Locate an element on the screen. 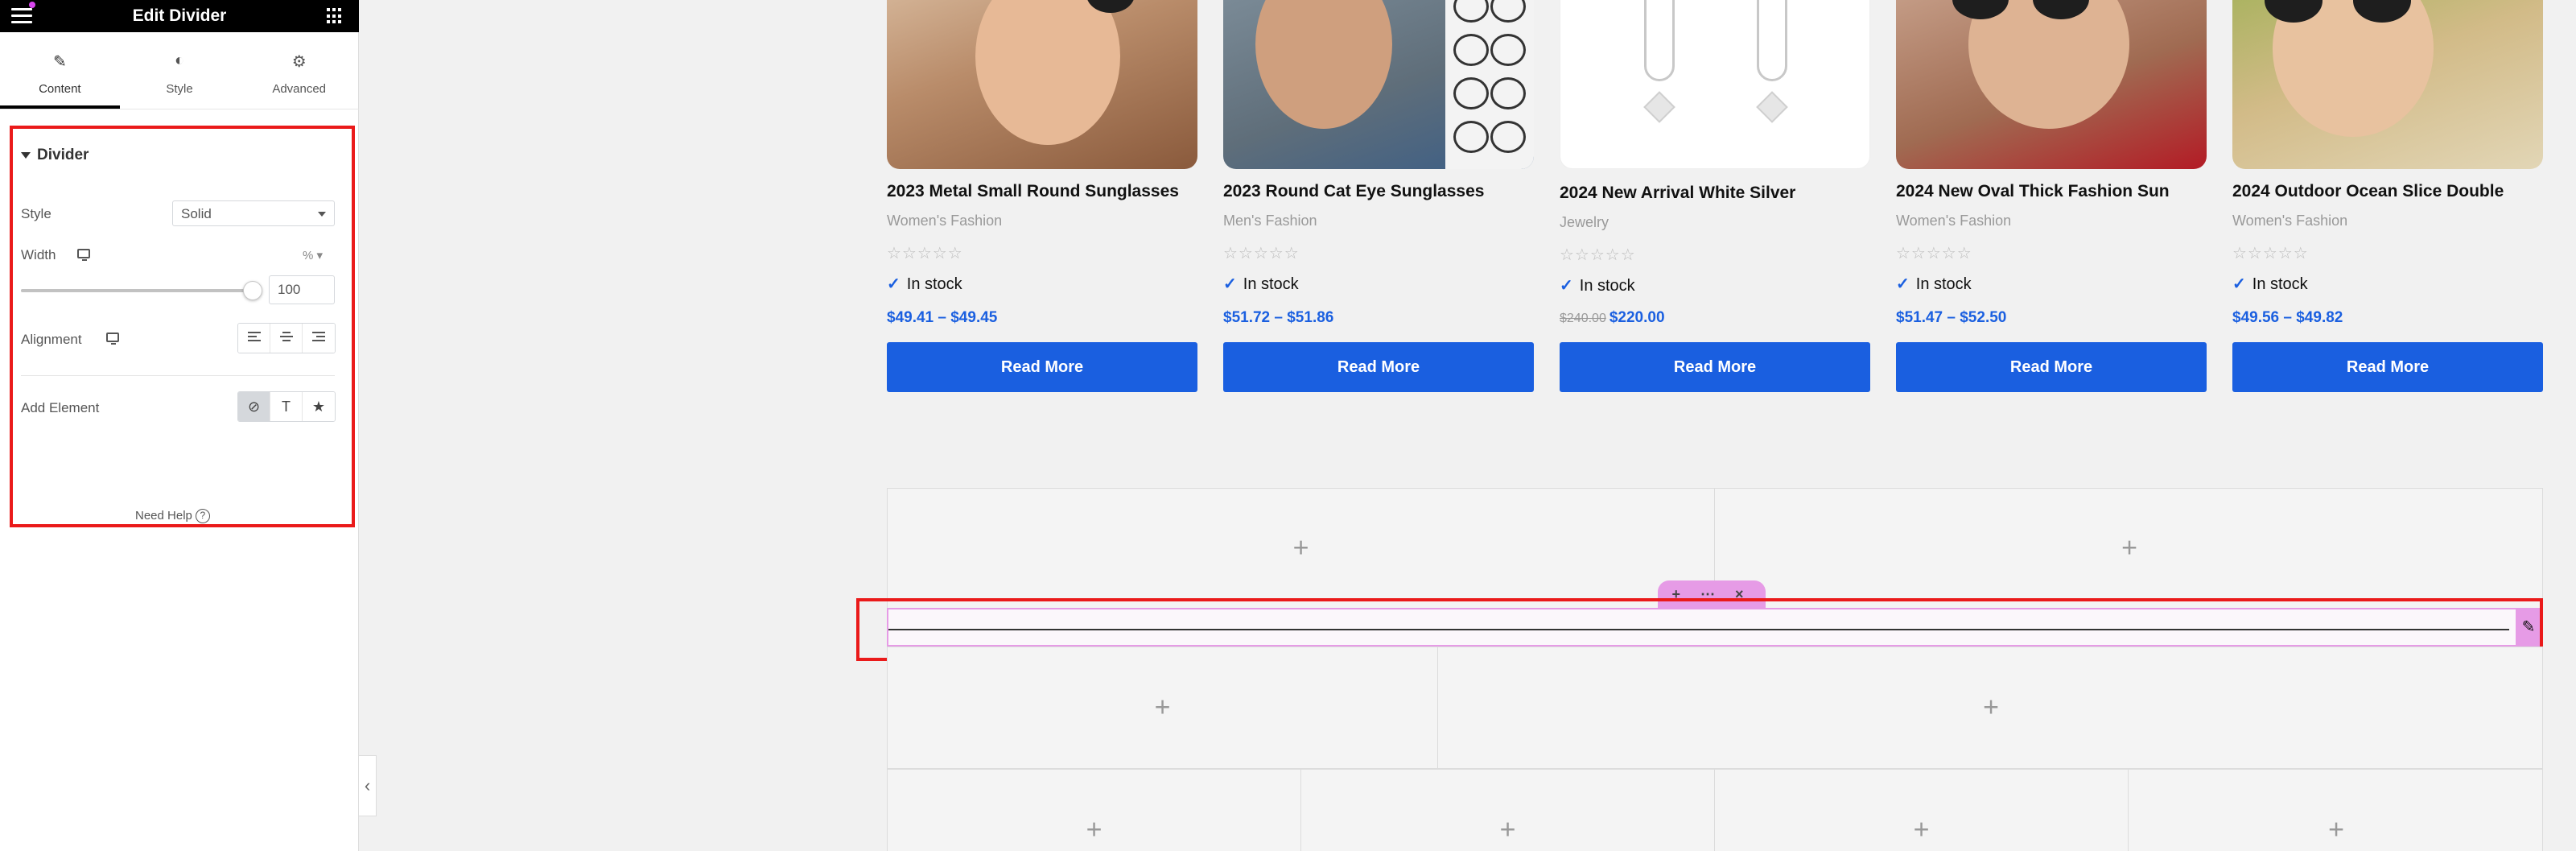 This screenshot has height=851, width=2576. product-name: 2024 New Arrival White Silver is located at coordinates (1721, 193).